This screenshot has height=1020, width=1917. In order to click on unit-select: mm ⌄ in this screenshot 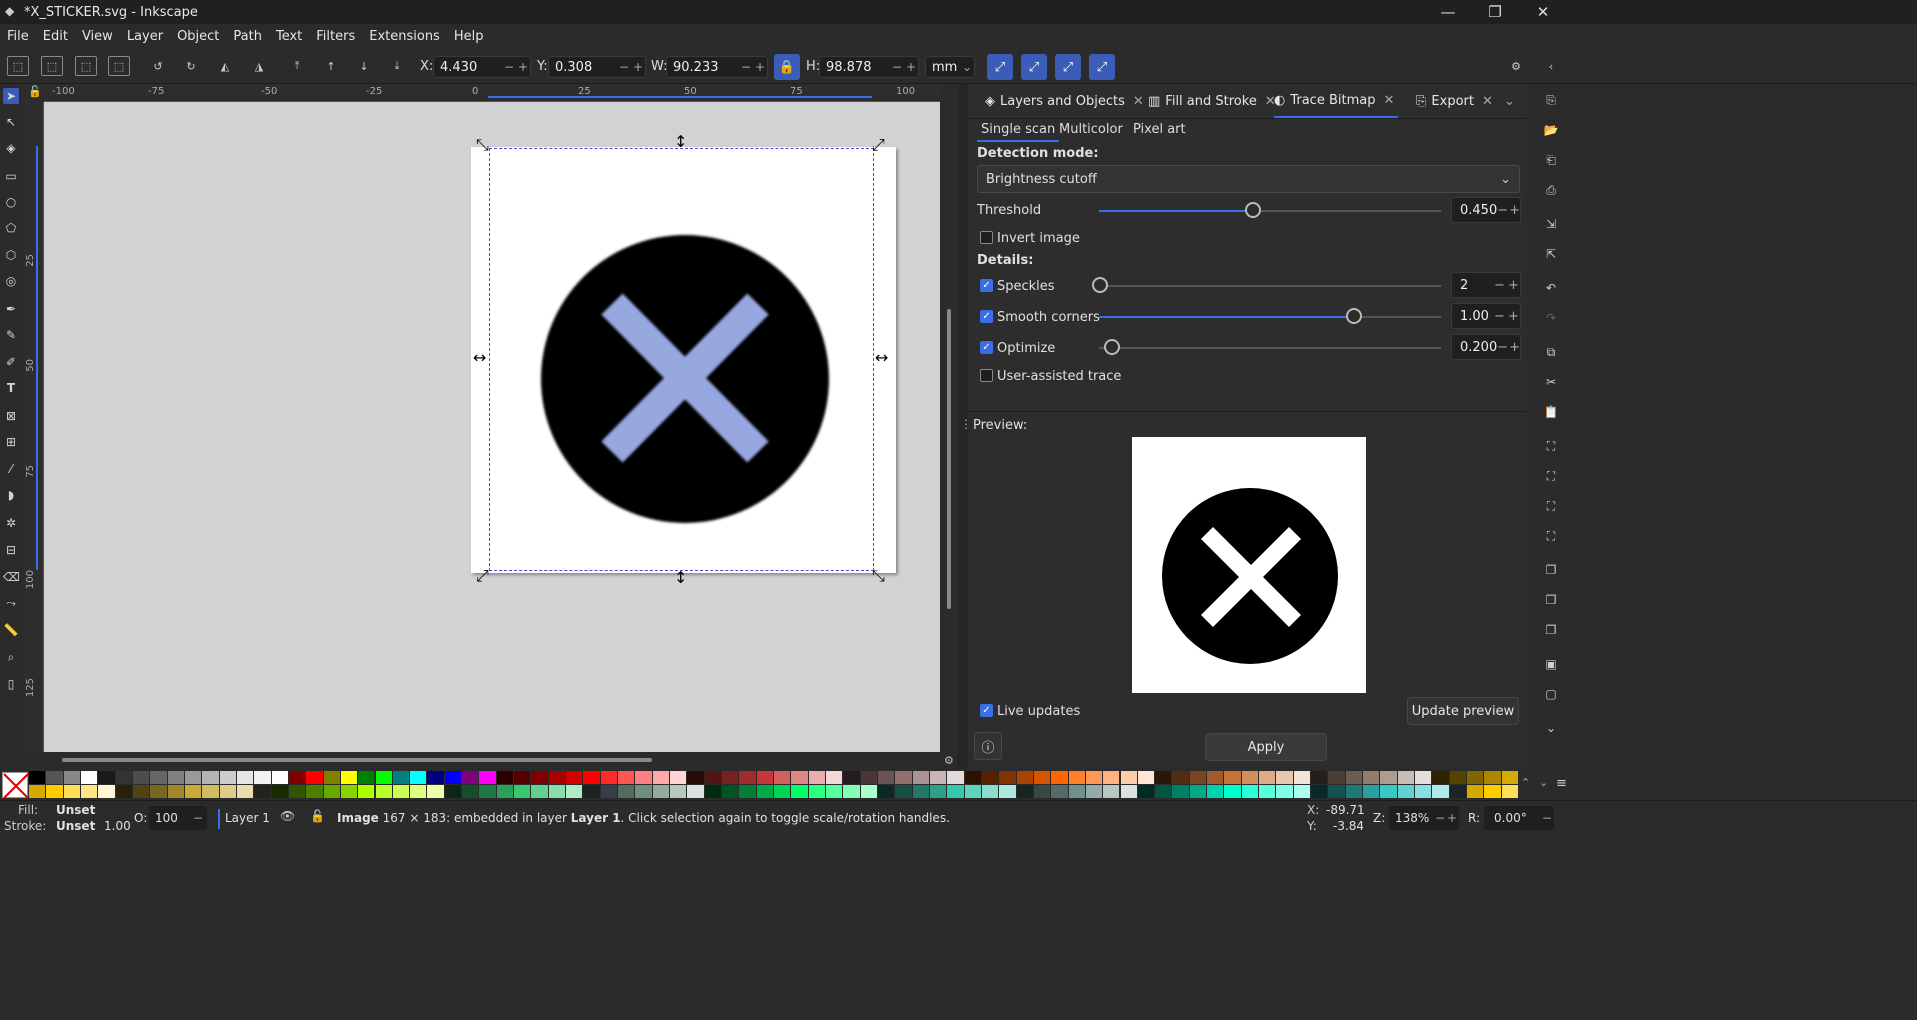, I will do `click(950, 67)`.